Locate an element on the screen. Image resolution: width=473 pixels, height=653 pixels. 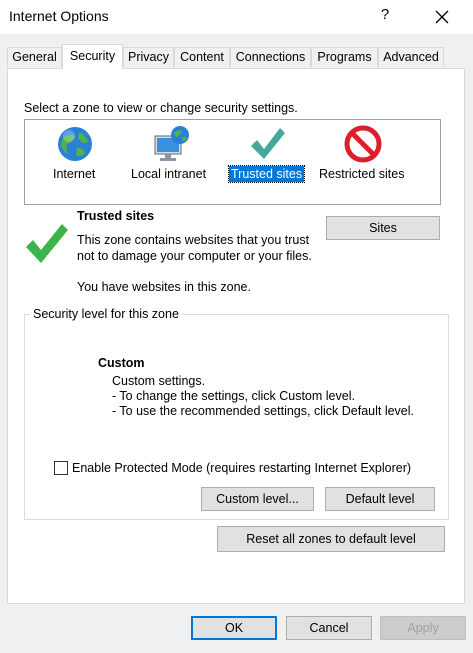
tab-connections: Connections is located at coordinates (270, 57).